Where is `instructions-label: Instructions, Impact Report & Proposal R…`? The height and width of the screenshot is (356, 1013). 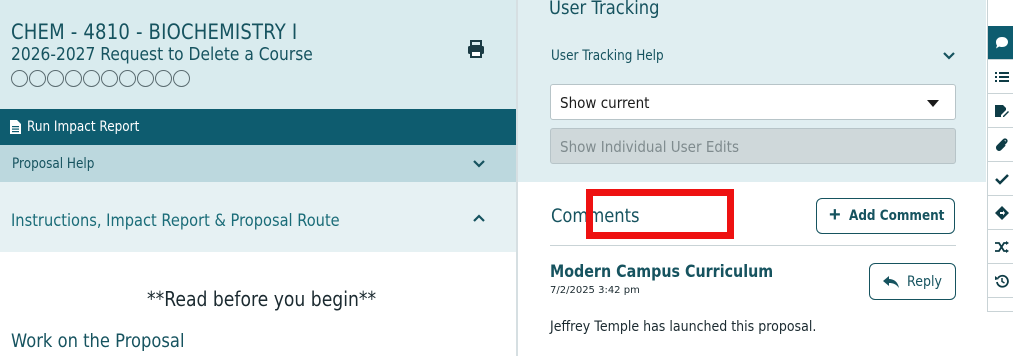
instructions-label: Instructions, Impact Report & Proposal R… is located at coordinates (175, 221).